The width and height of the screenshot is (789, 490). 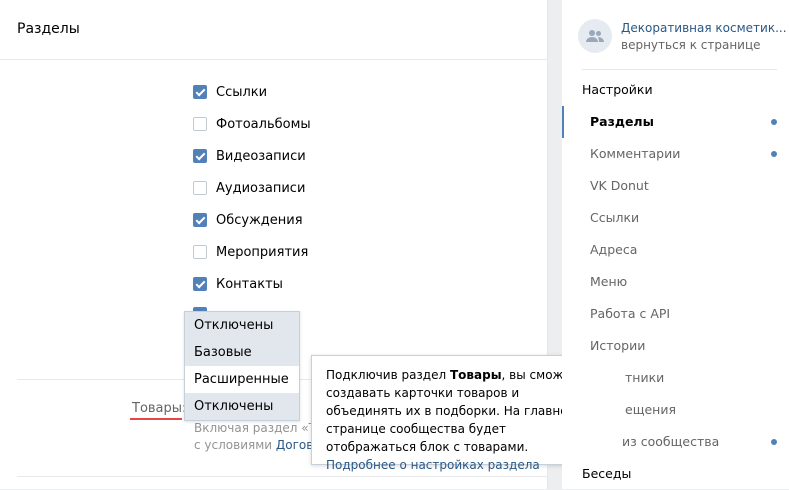 I want to click on dropdown-option-disabled-current: Отключены, so click(x=242, y=325).